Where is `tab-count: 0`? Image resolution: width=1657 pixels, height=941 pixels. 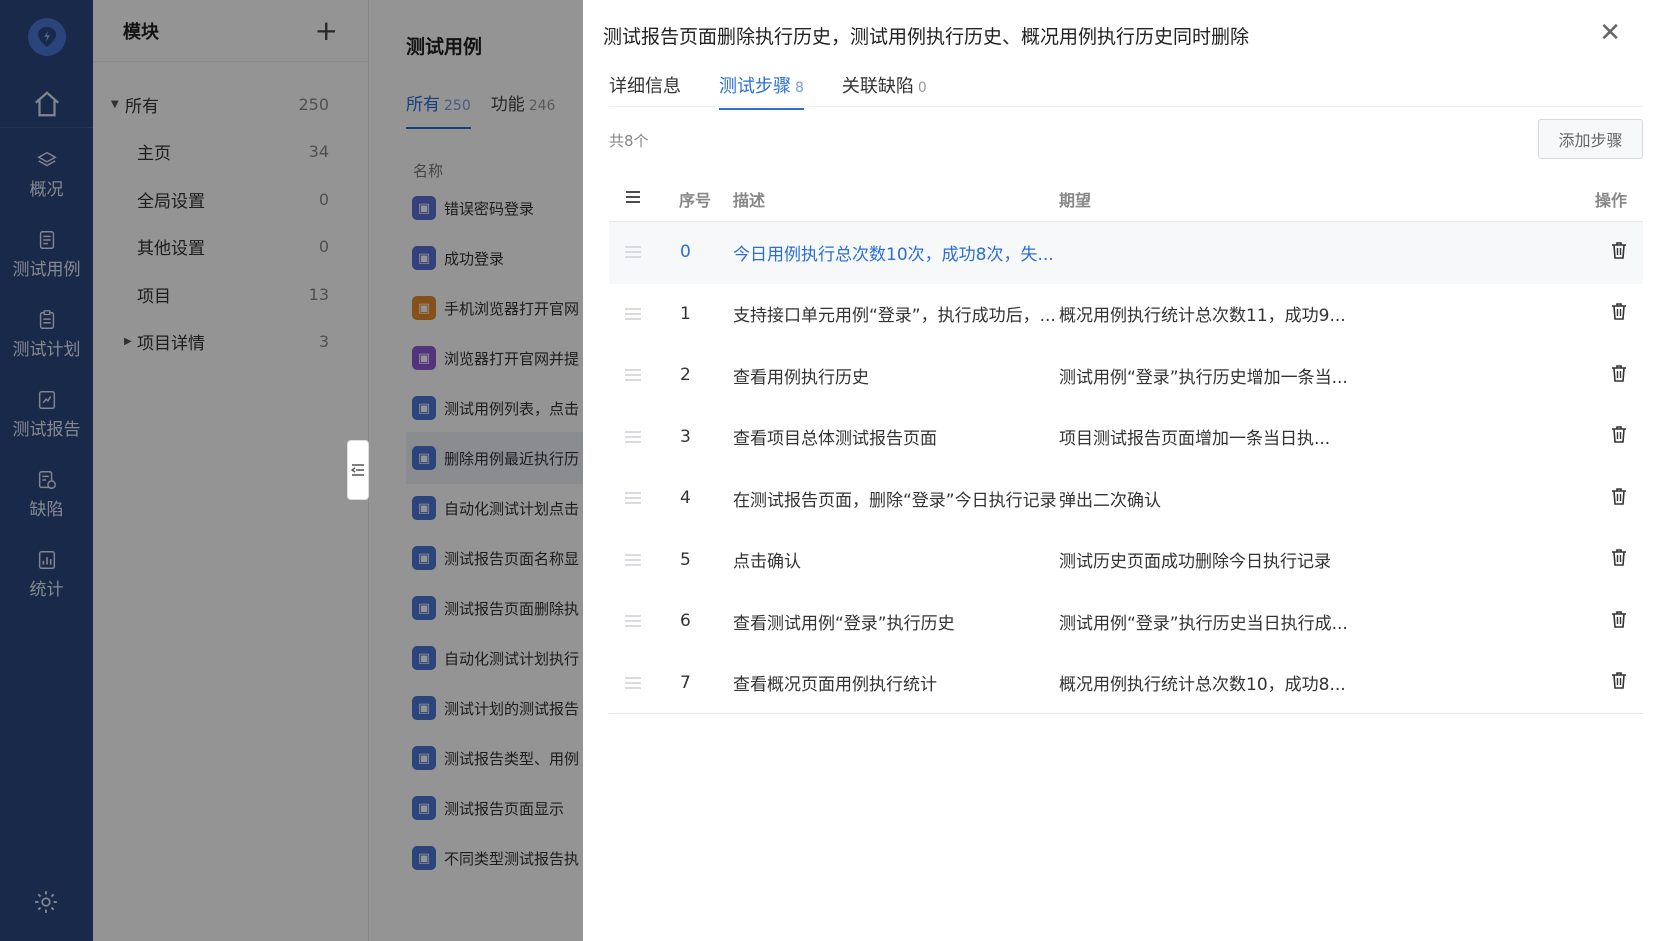 tab-count: 0 is located at coordinates (922, 88).